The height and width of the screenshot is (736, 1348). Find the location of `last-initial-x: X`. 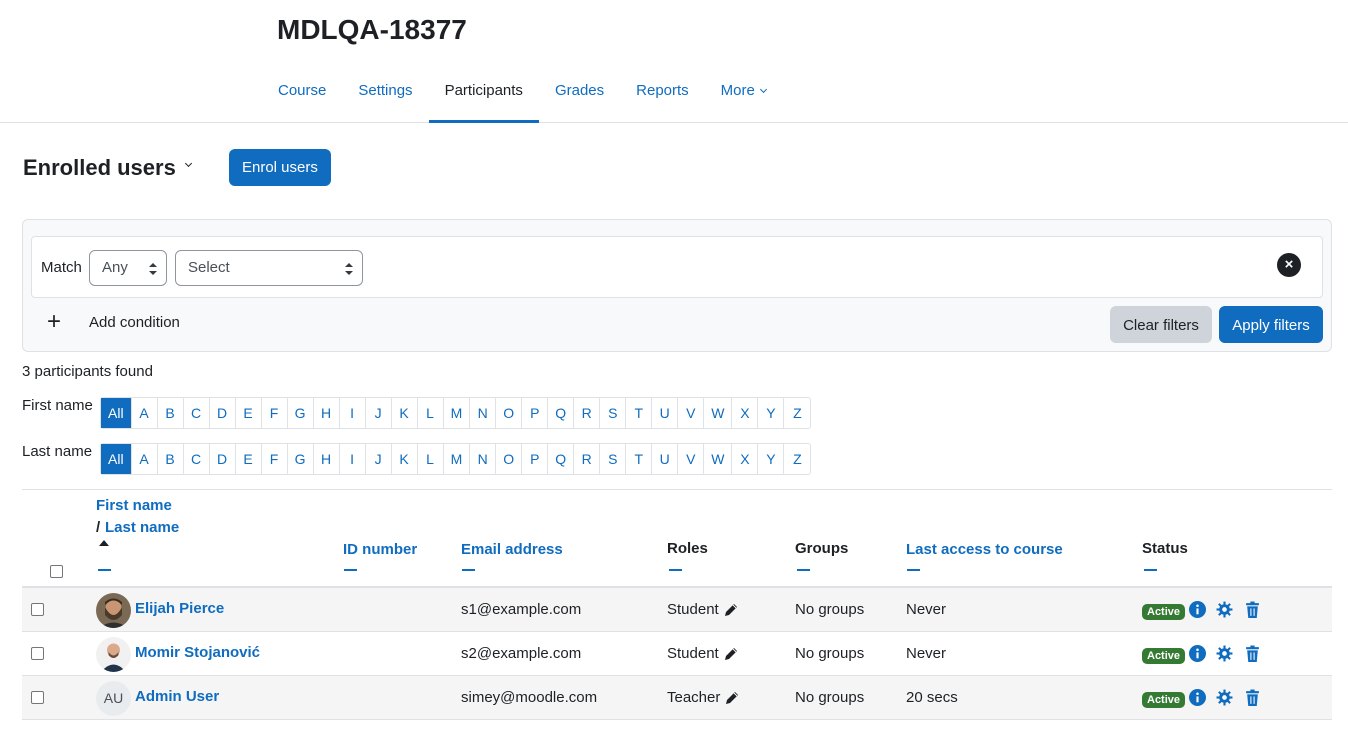

last-initial-x: X is located at coordinates (745, 459).